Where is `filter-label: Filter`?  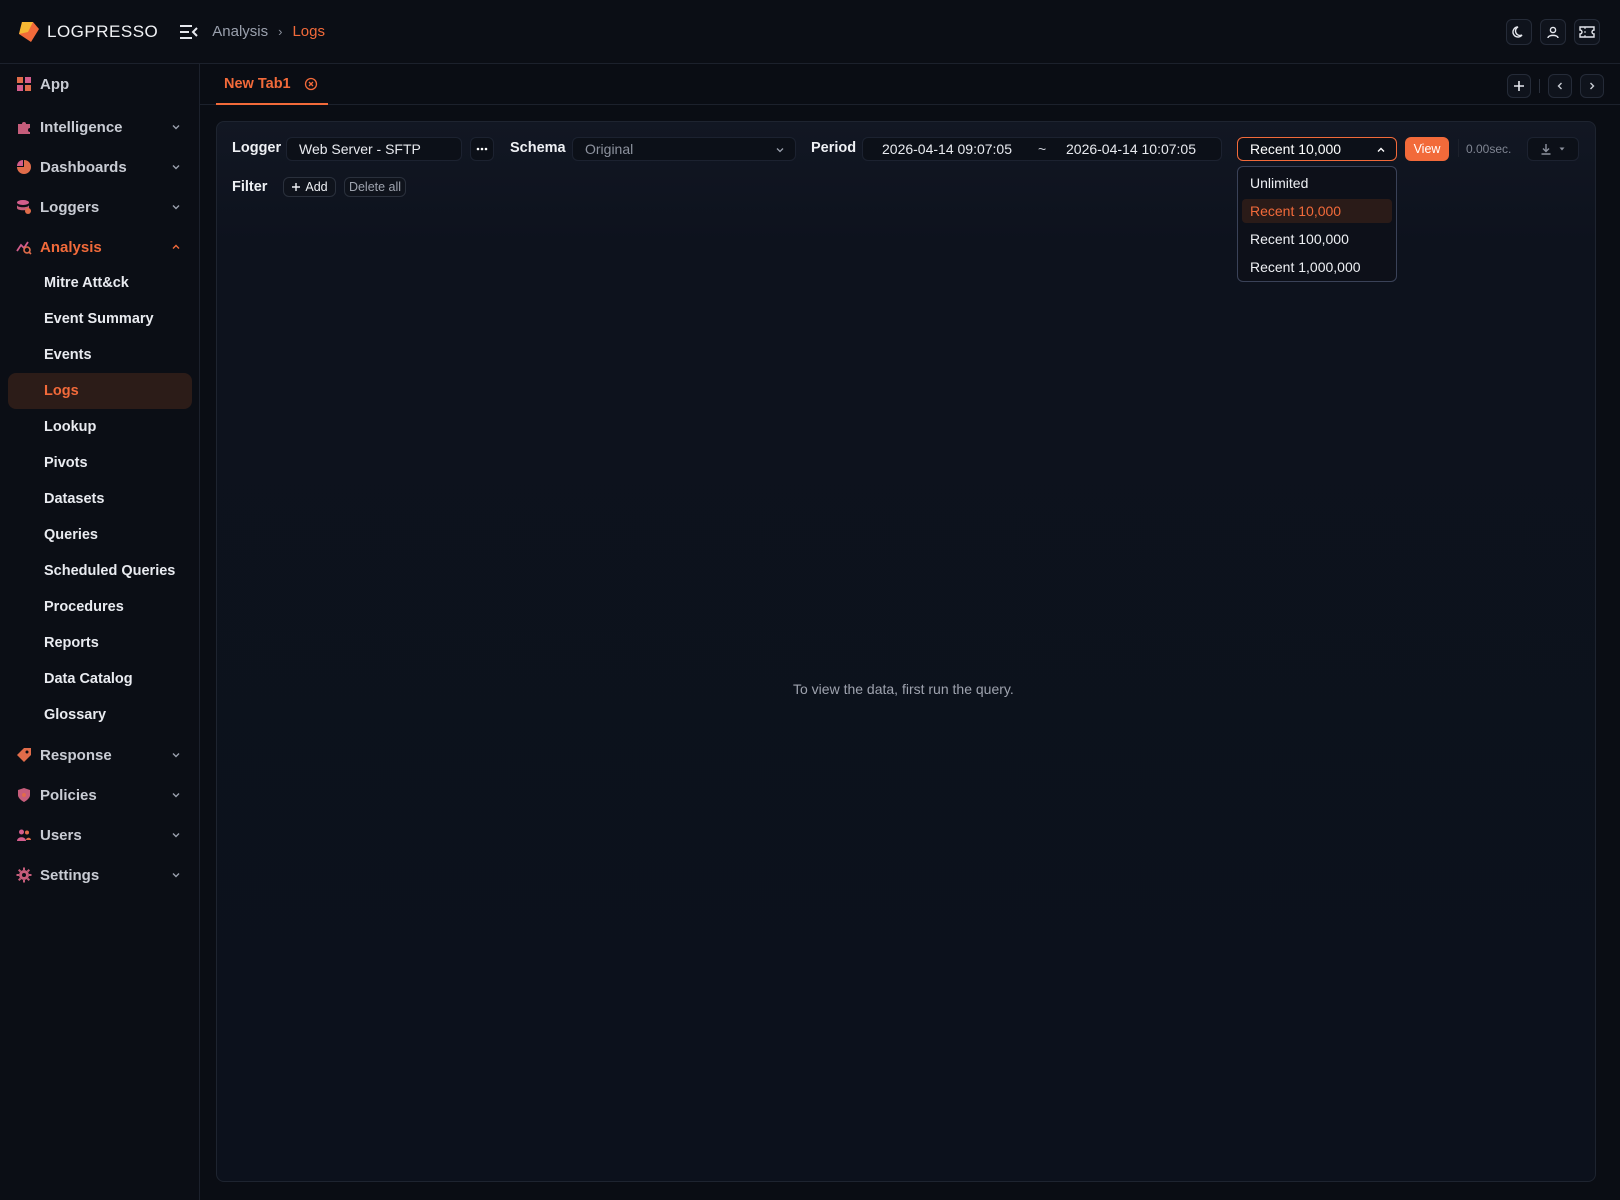 filter-label: Filter is located at coordinates (250, 187).